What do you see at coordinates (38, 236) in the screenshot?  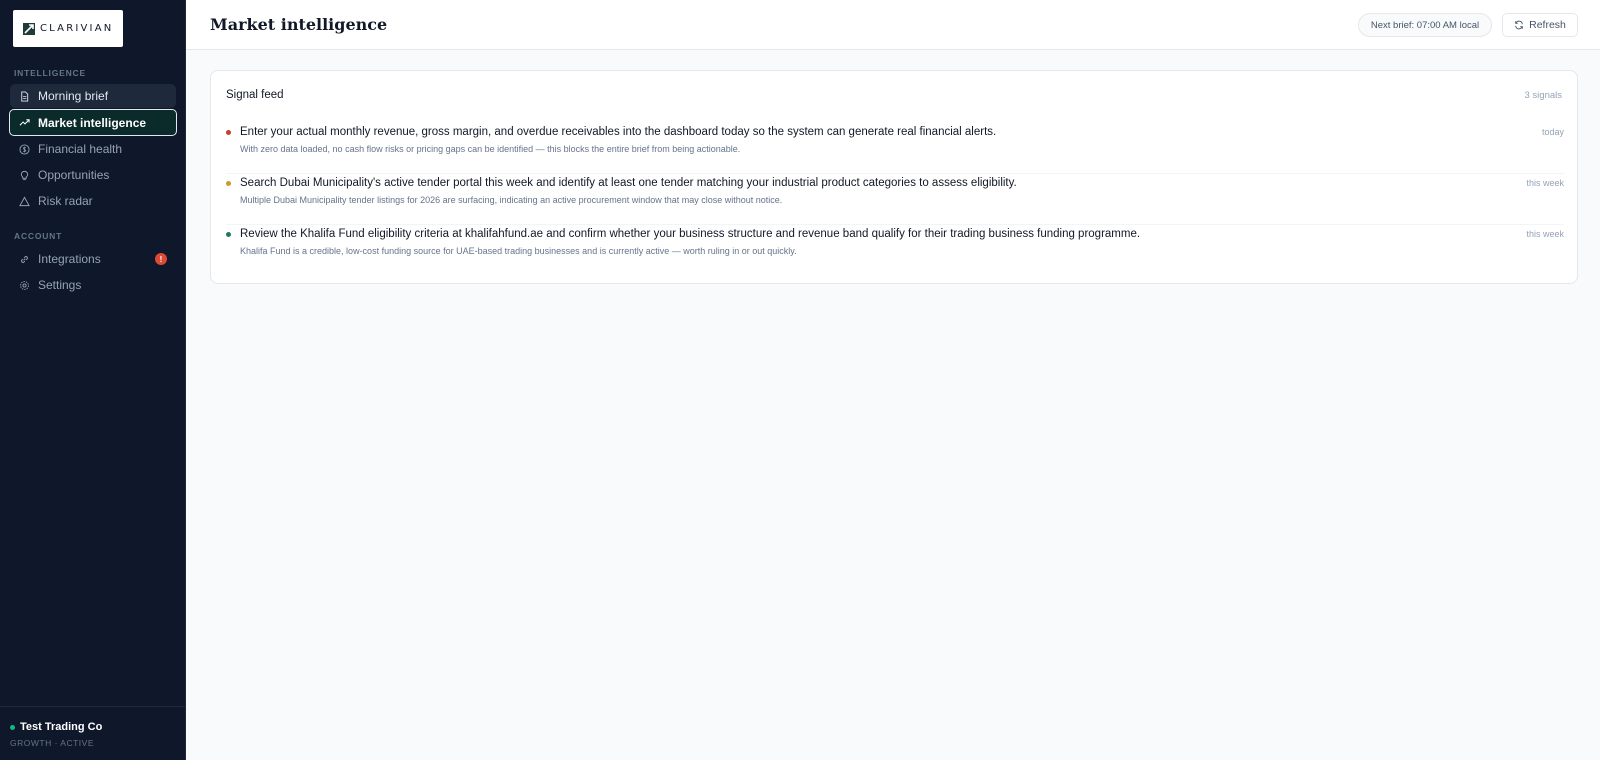 I see `section-label-account: ACCOUNT` at bounding box center [38, 236].